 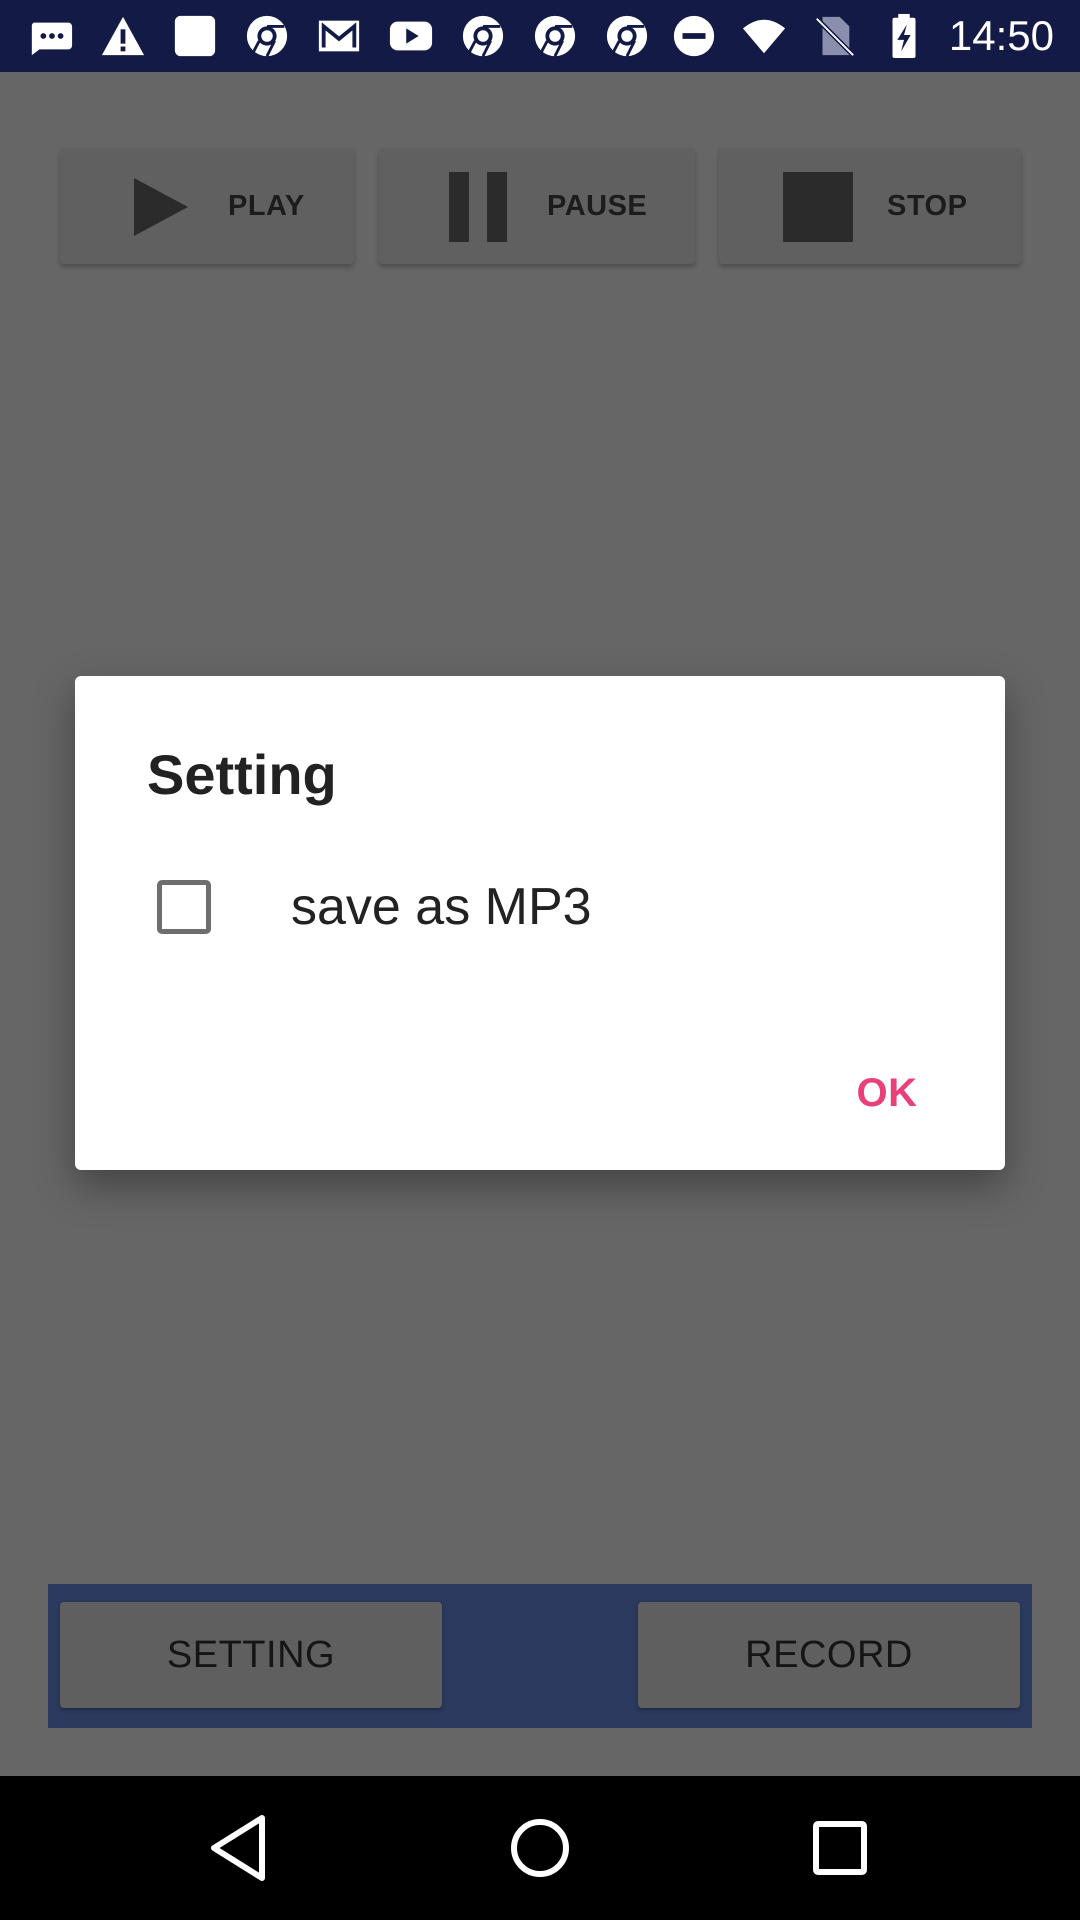 I want to click on ok-button: OK, so click(x=887, y=1093).